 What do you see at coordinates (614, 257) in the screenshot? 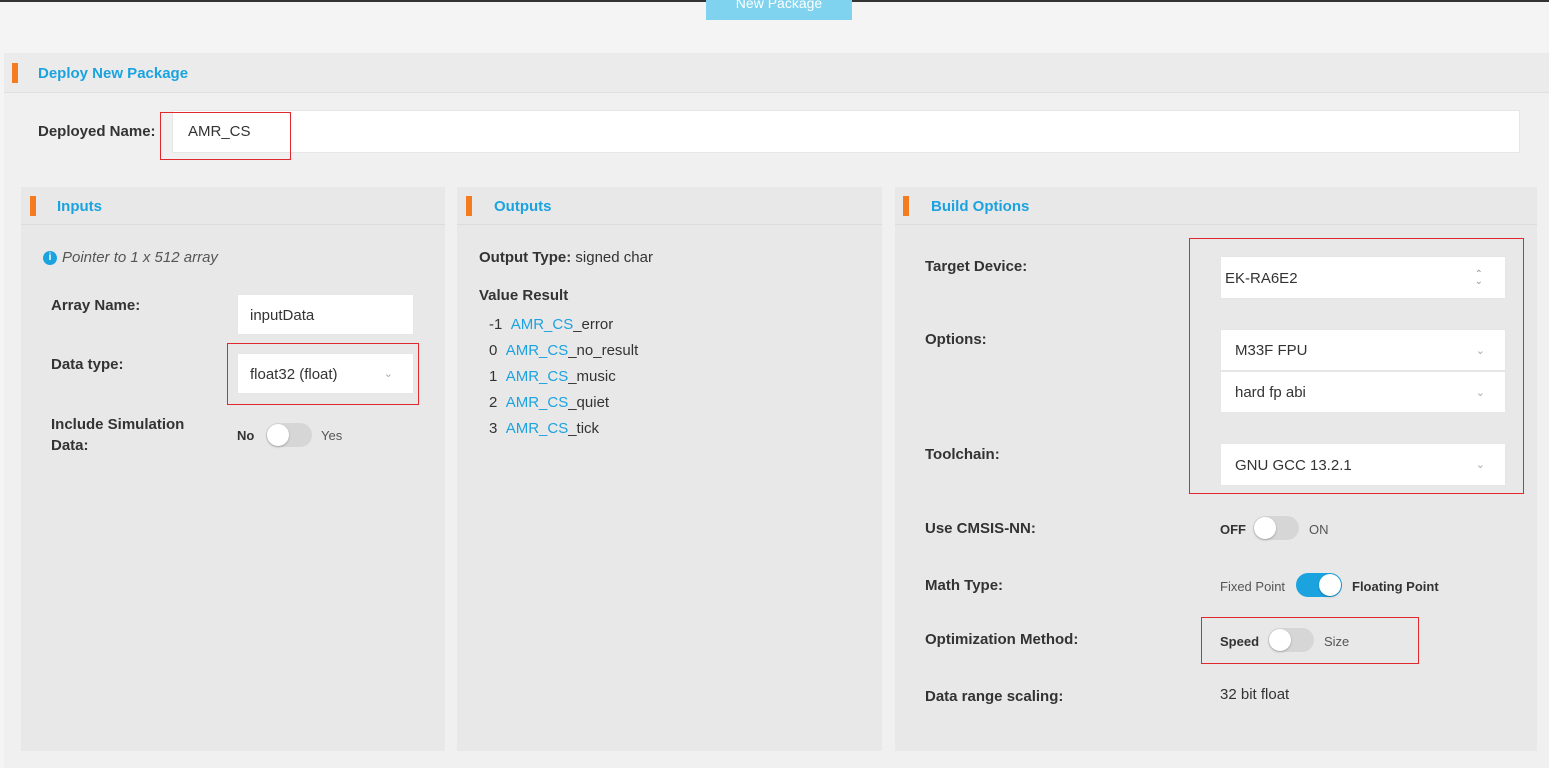
I see `output-type-value: signed char` at bounding box center [614, 257].